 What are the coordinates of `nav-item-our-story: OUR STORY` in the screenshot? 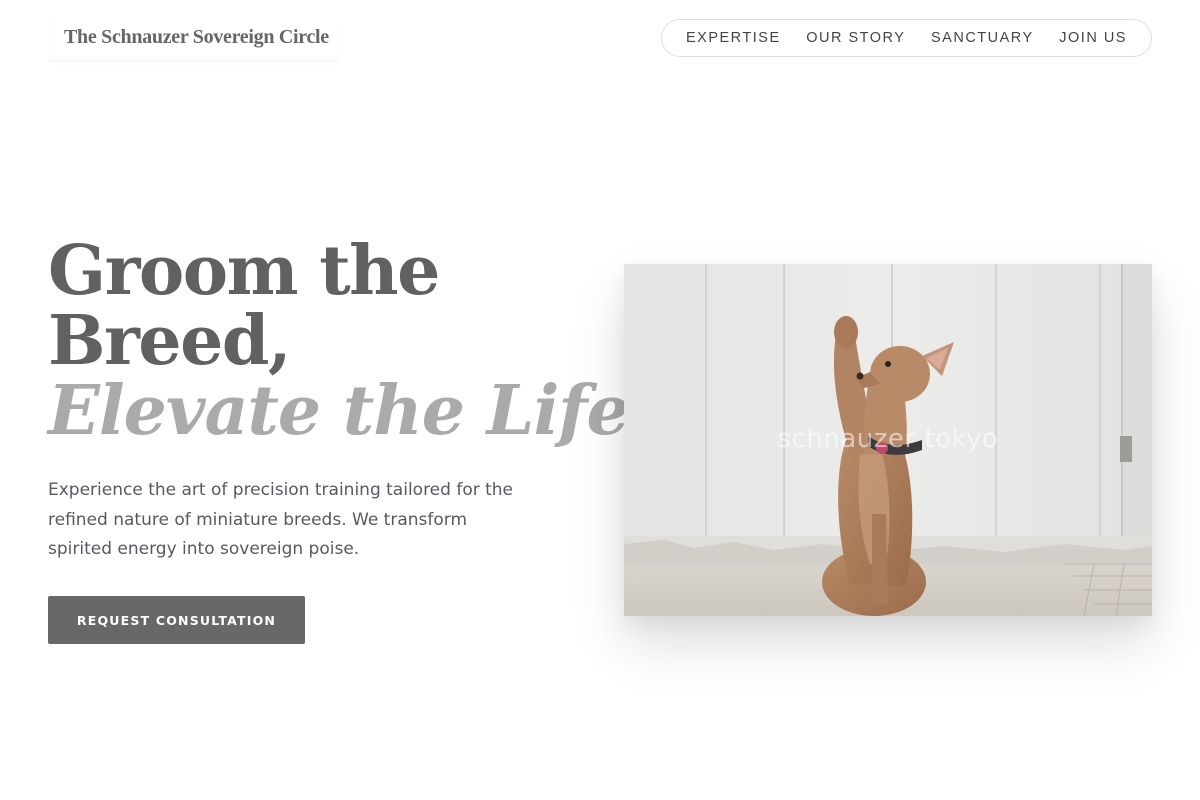 It's located at (855, 38).